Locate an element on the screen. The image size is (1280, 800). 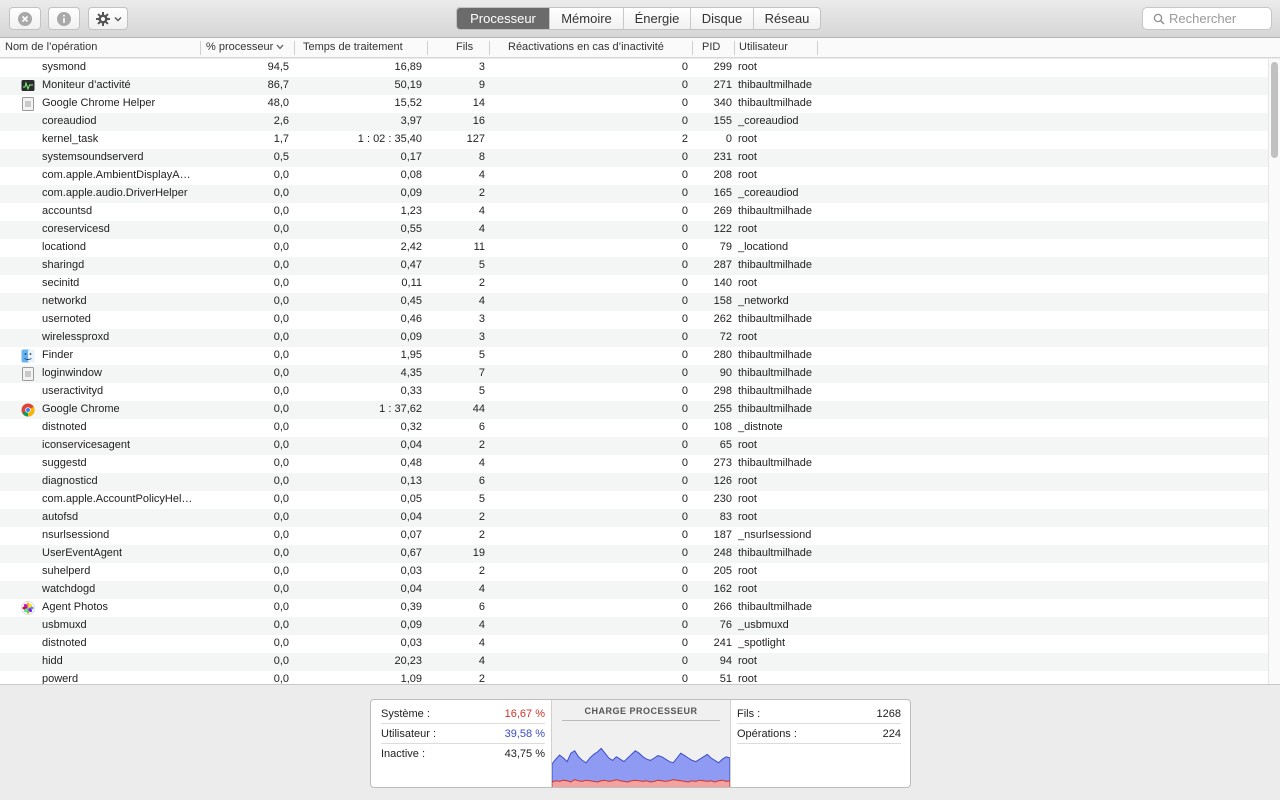
cell-user: _nsurlsessiond is located at coordinates (775, 535).